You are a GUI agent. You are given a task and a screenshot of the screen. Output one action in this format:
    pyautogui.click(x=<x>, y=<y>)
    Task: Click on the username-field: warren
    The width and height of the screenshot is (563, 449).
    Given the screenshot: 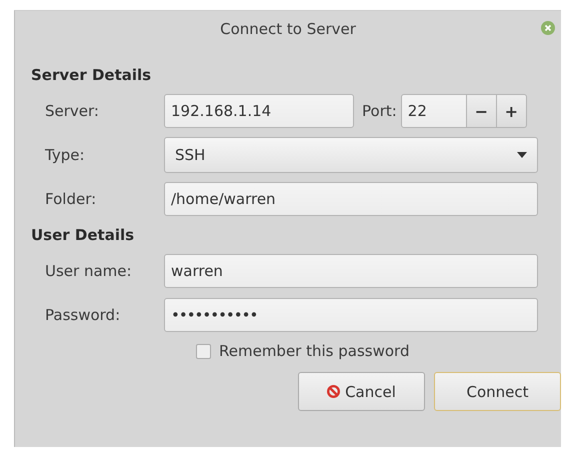 What is the action you would take?
    pyautogui.click(x=351, y=271)
    